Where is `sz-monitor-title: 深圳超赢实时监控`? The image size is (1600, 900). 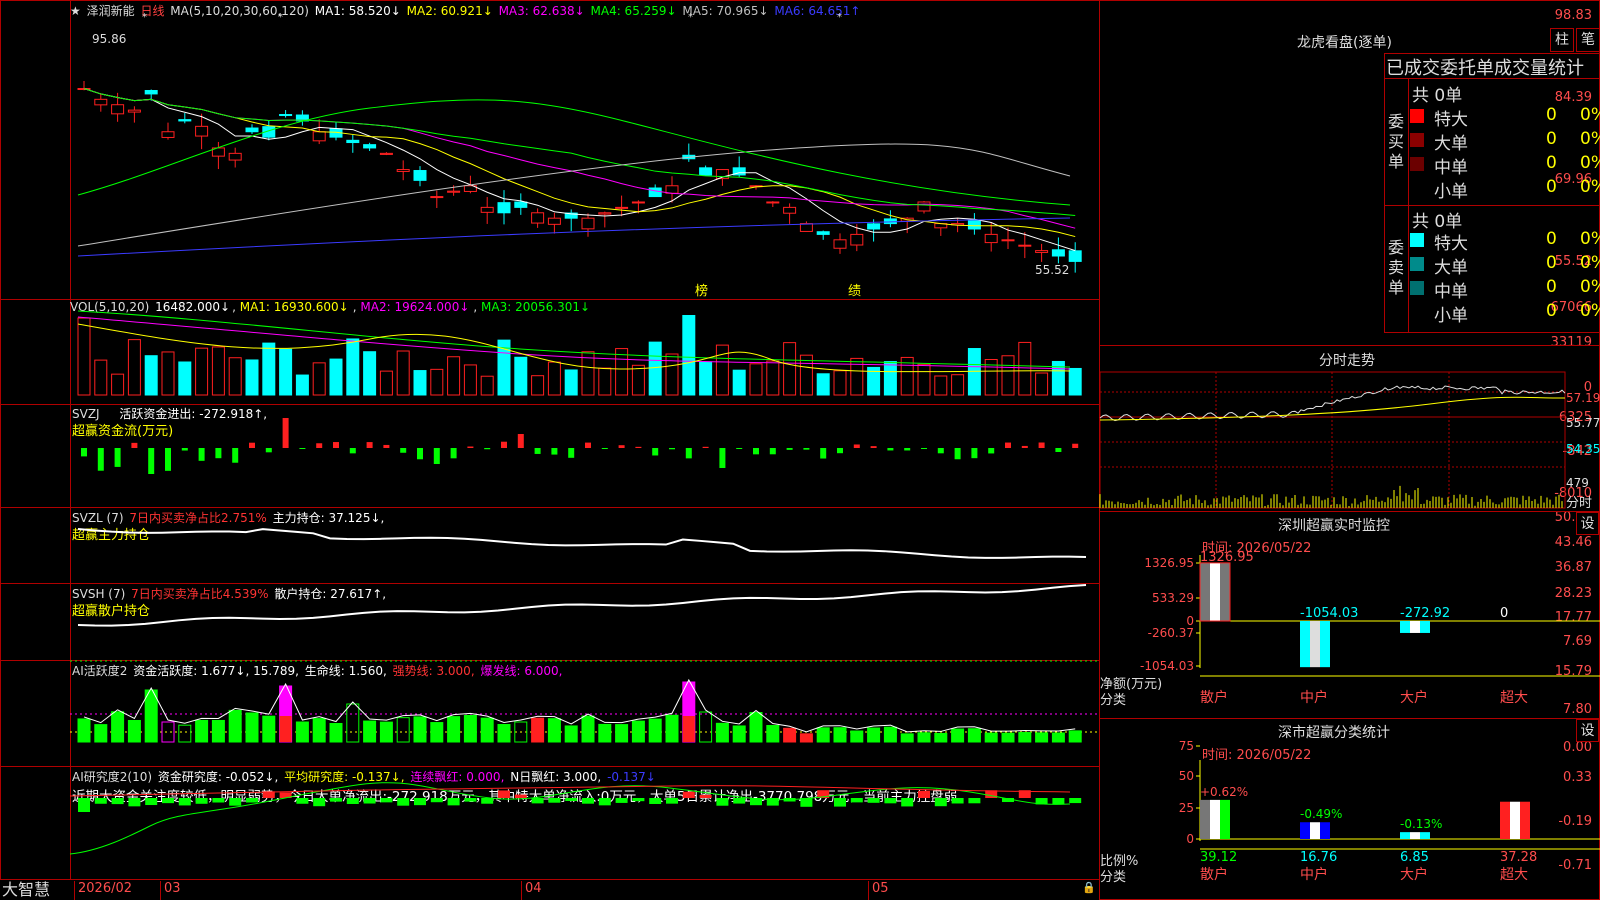
sz-monitor-title: 深圳超赢实时监控 is located at coordinates (1334, 526).